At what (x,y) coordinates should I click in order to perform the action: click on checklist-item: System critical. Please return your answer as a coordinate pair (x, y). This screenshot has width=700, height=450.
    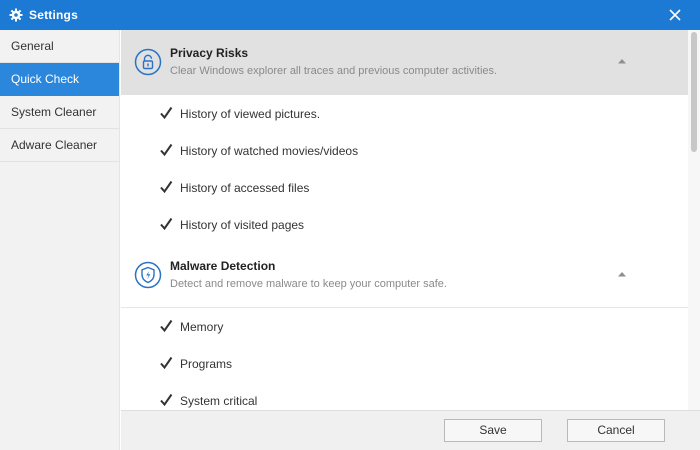
    Looking at the image, I should click on (404, 396).